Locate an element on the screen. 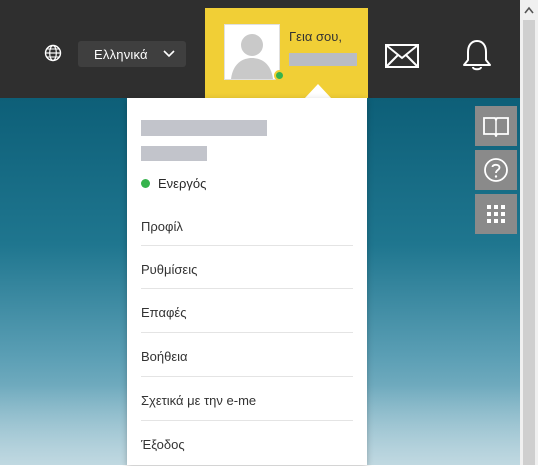 This screenshot has width=538, height=466. user-role-redacted is located at coordinates (174, 153).